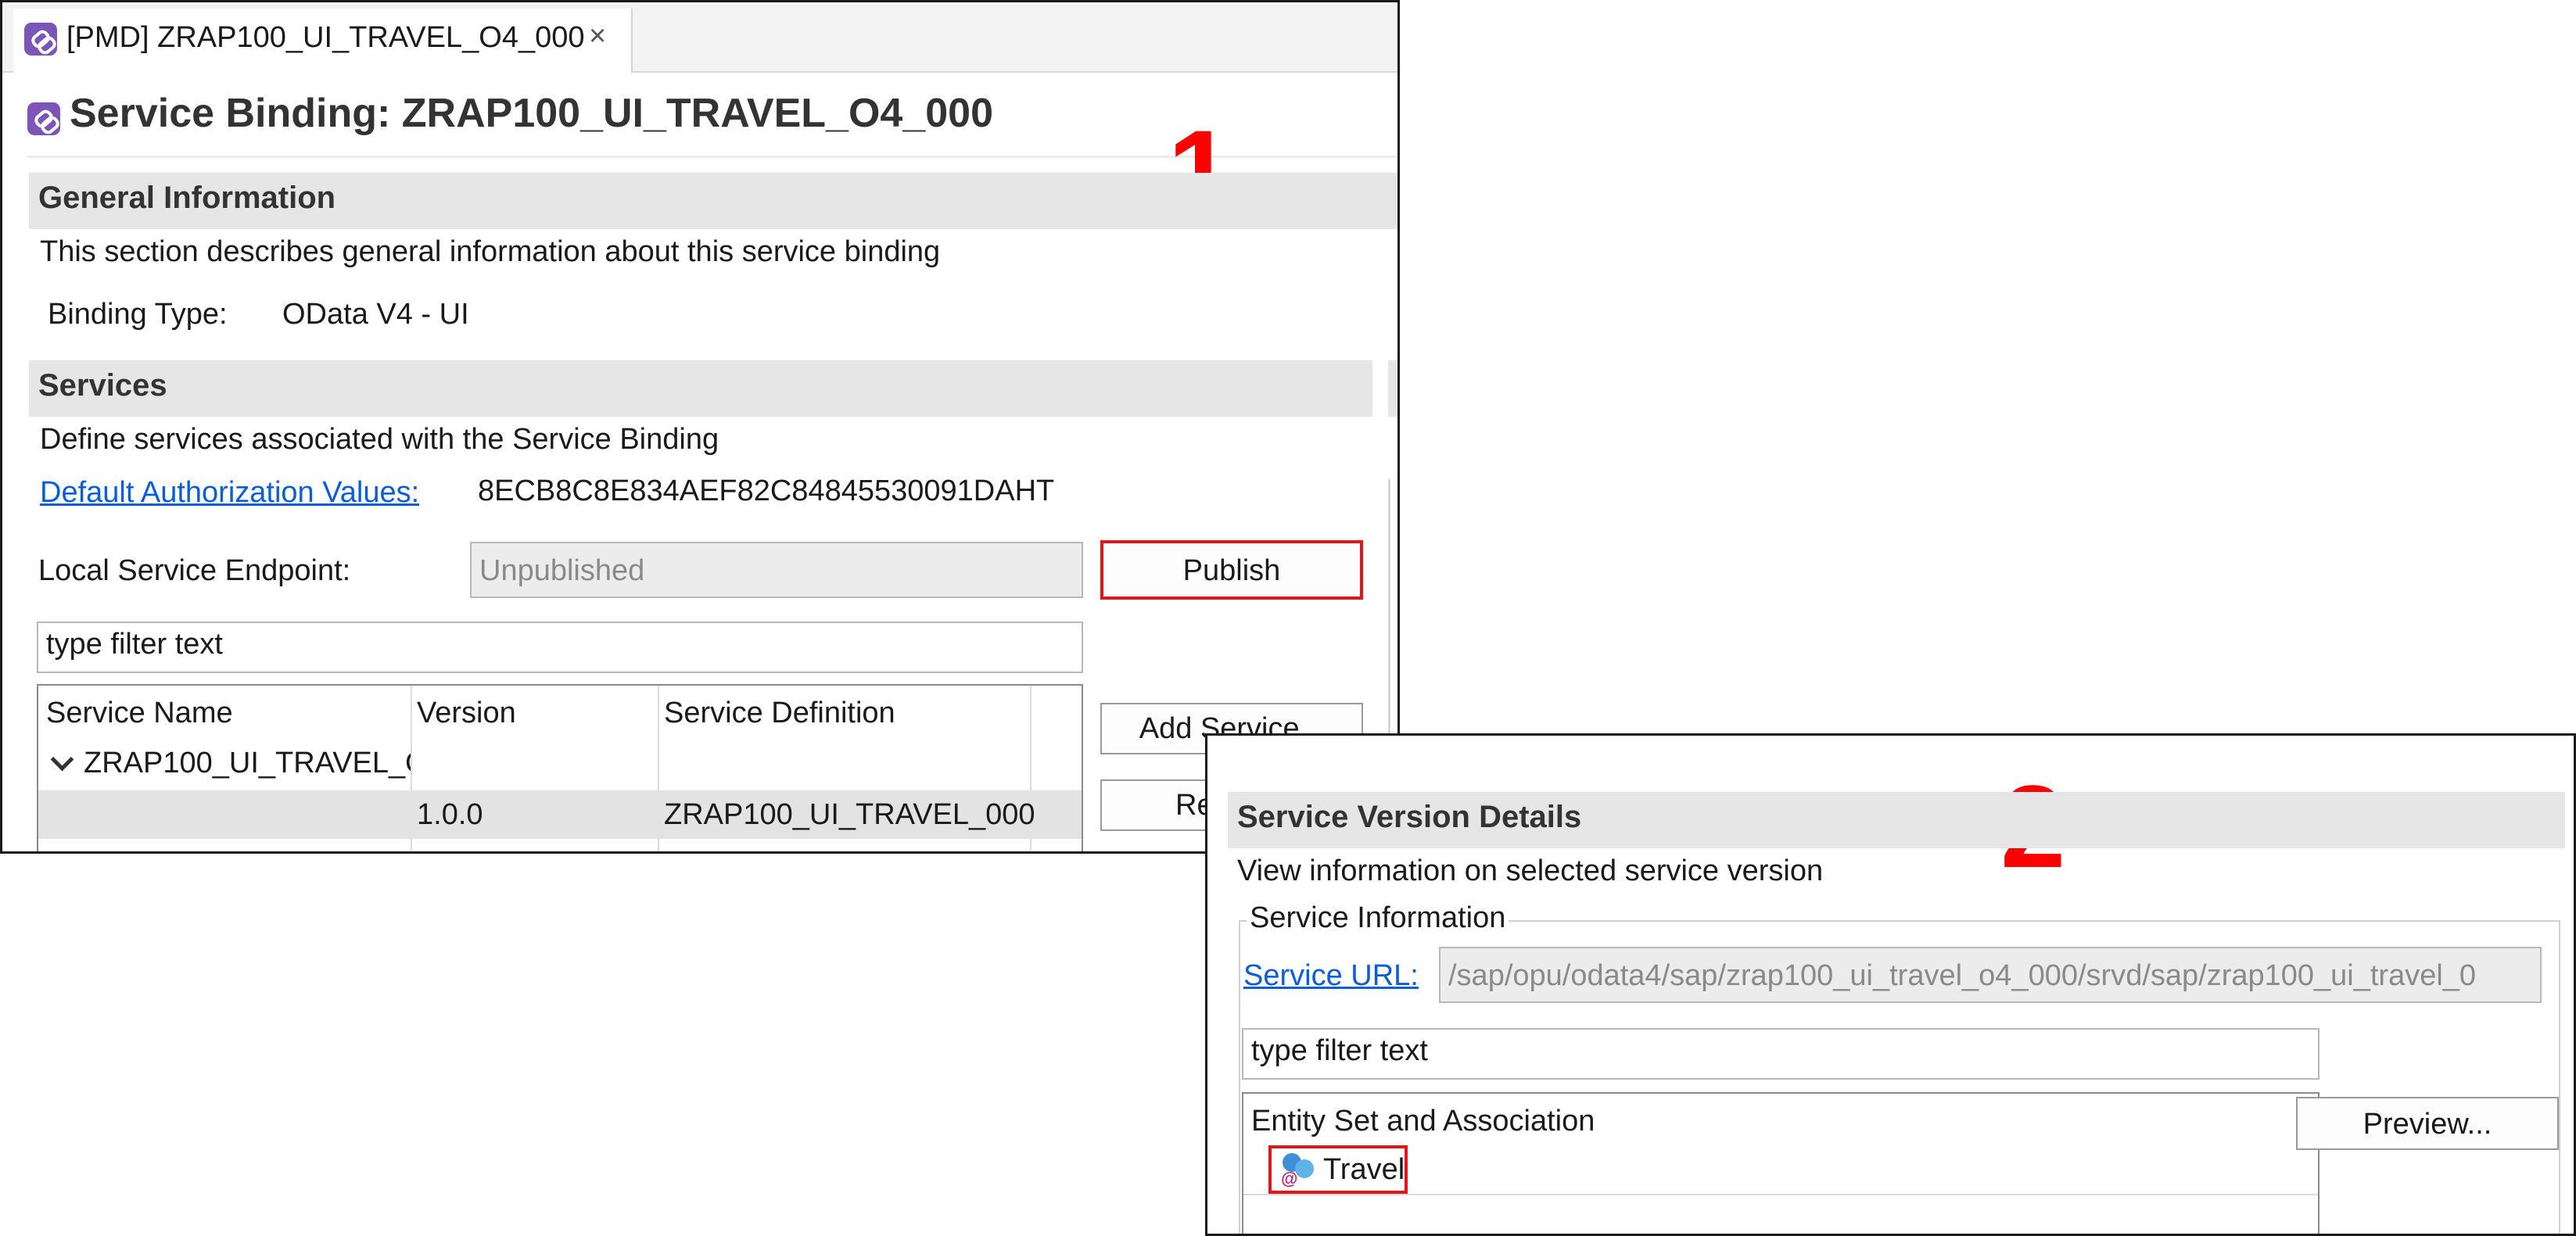 The width and height of the screenshot is (2576, 1236). What do you see at coordinates (766, 491) in the screenshot?
I see `authorization-value: 8ECB8C8E834AEF82C84845530091DAHT` at bounding box center [766, 491].